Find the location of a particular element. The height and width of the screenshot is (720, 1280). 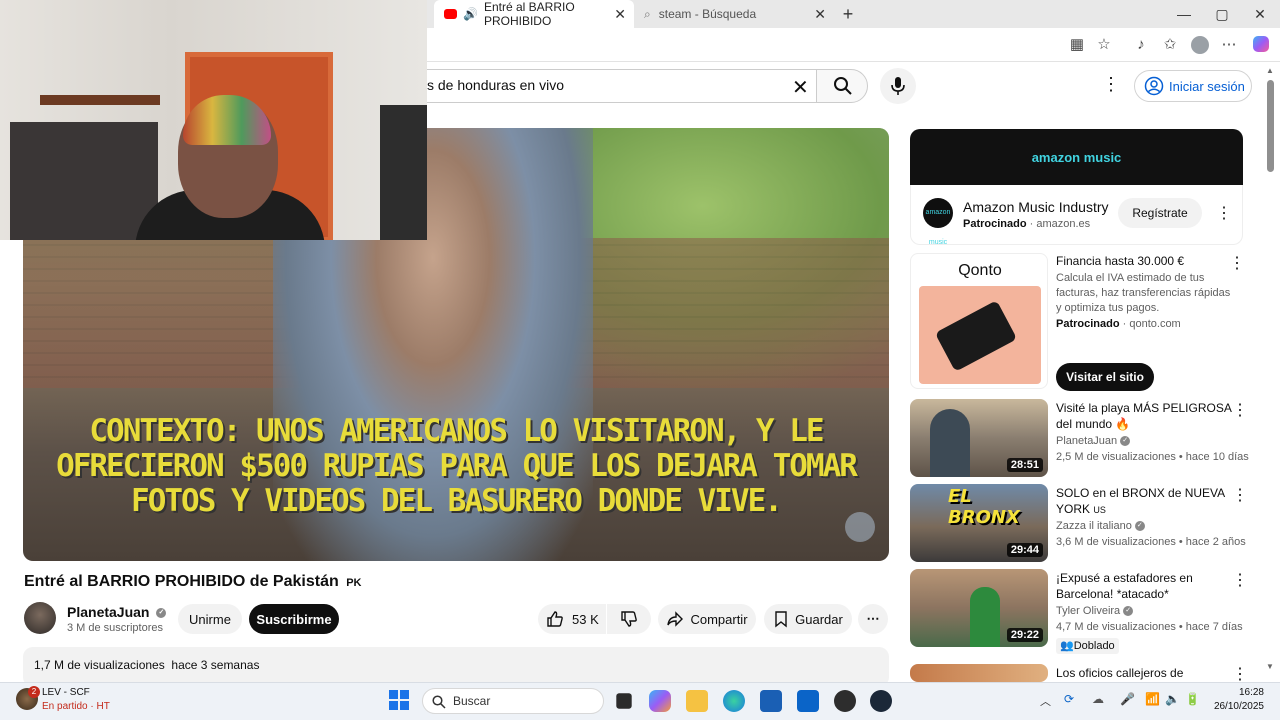

search-button is located at coordinates (842, 86).